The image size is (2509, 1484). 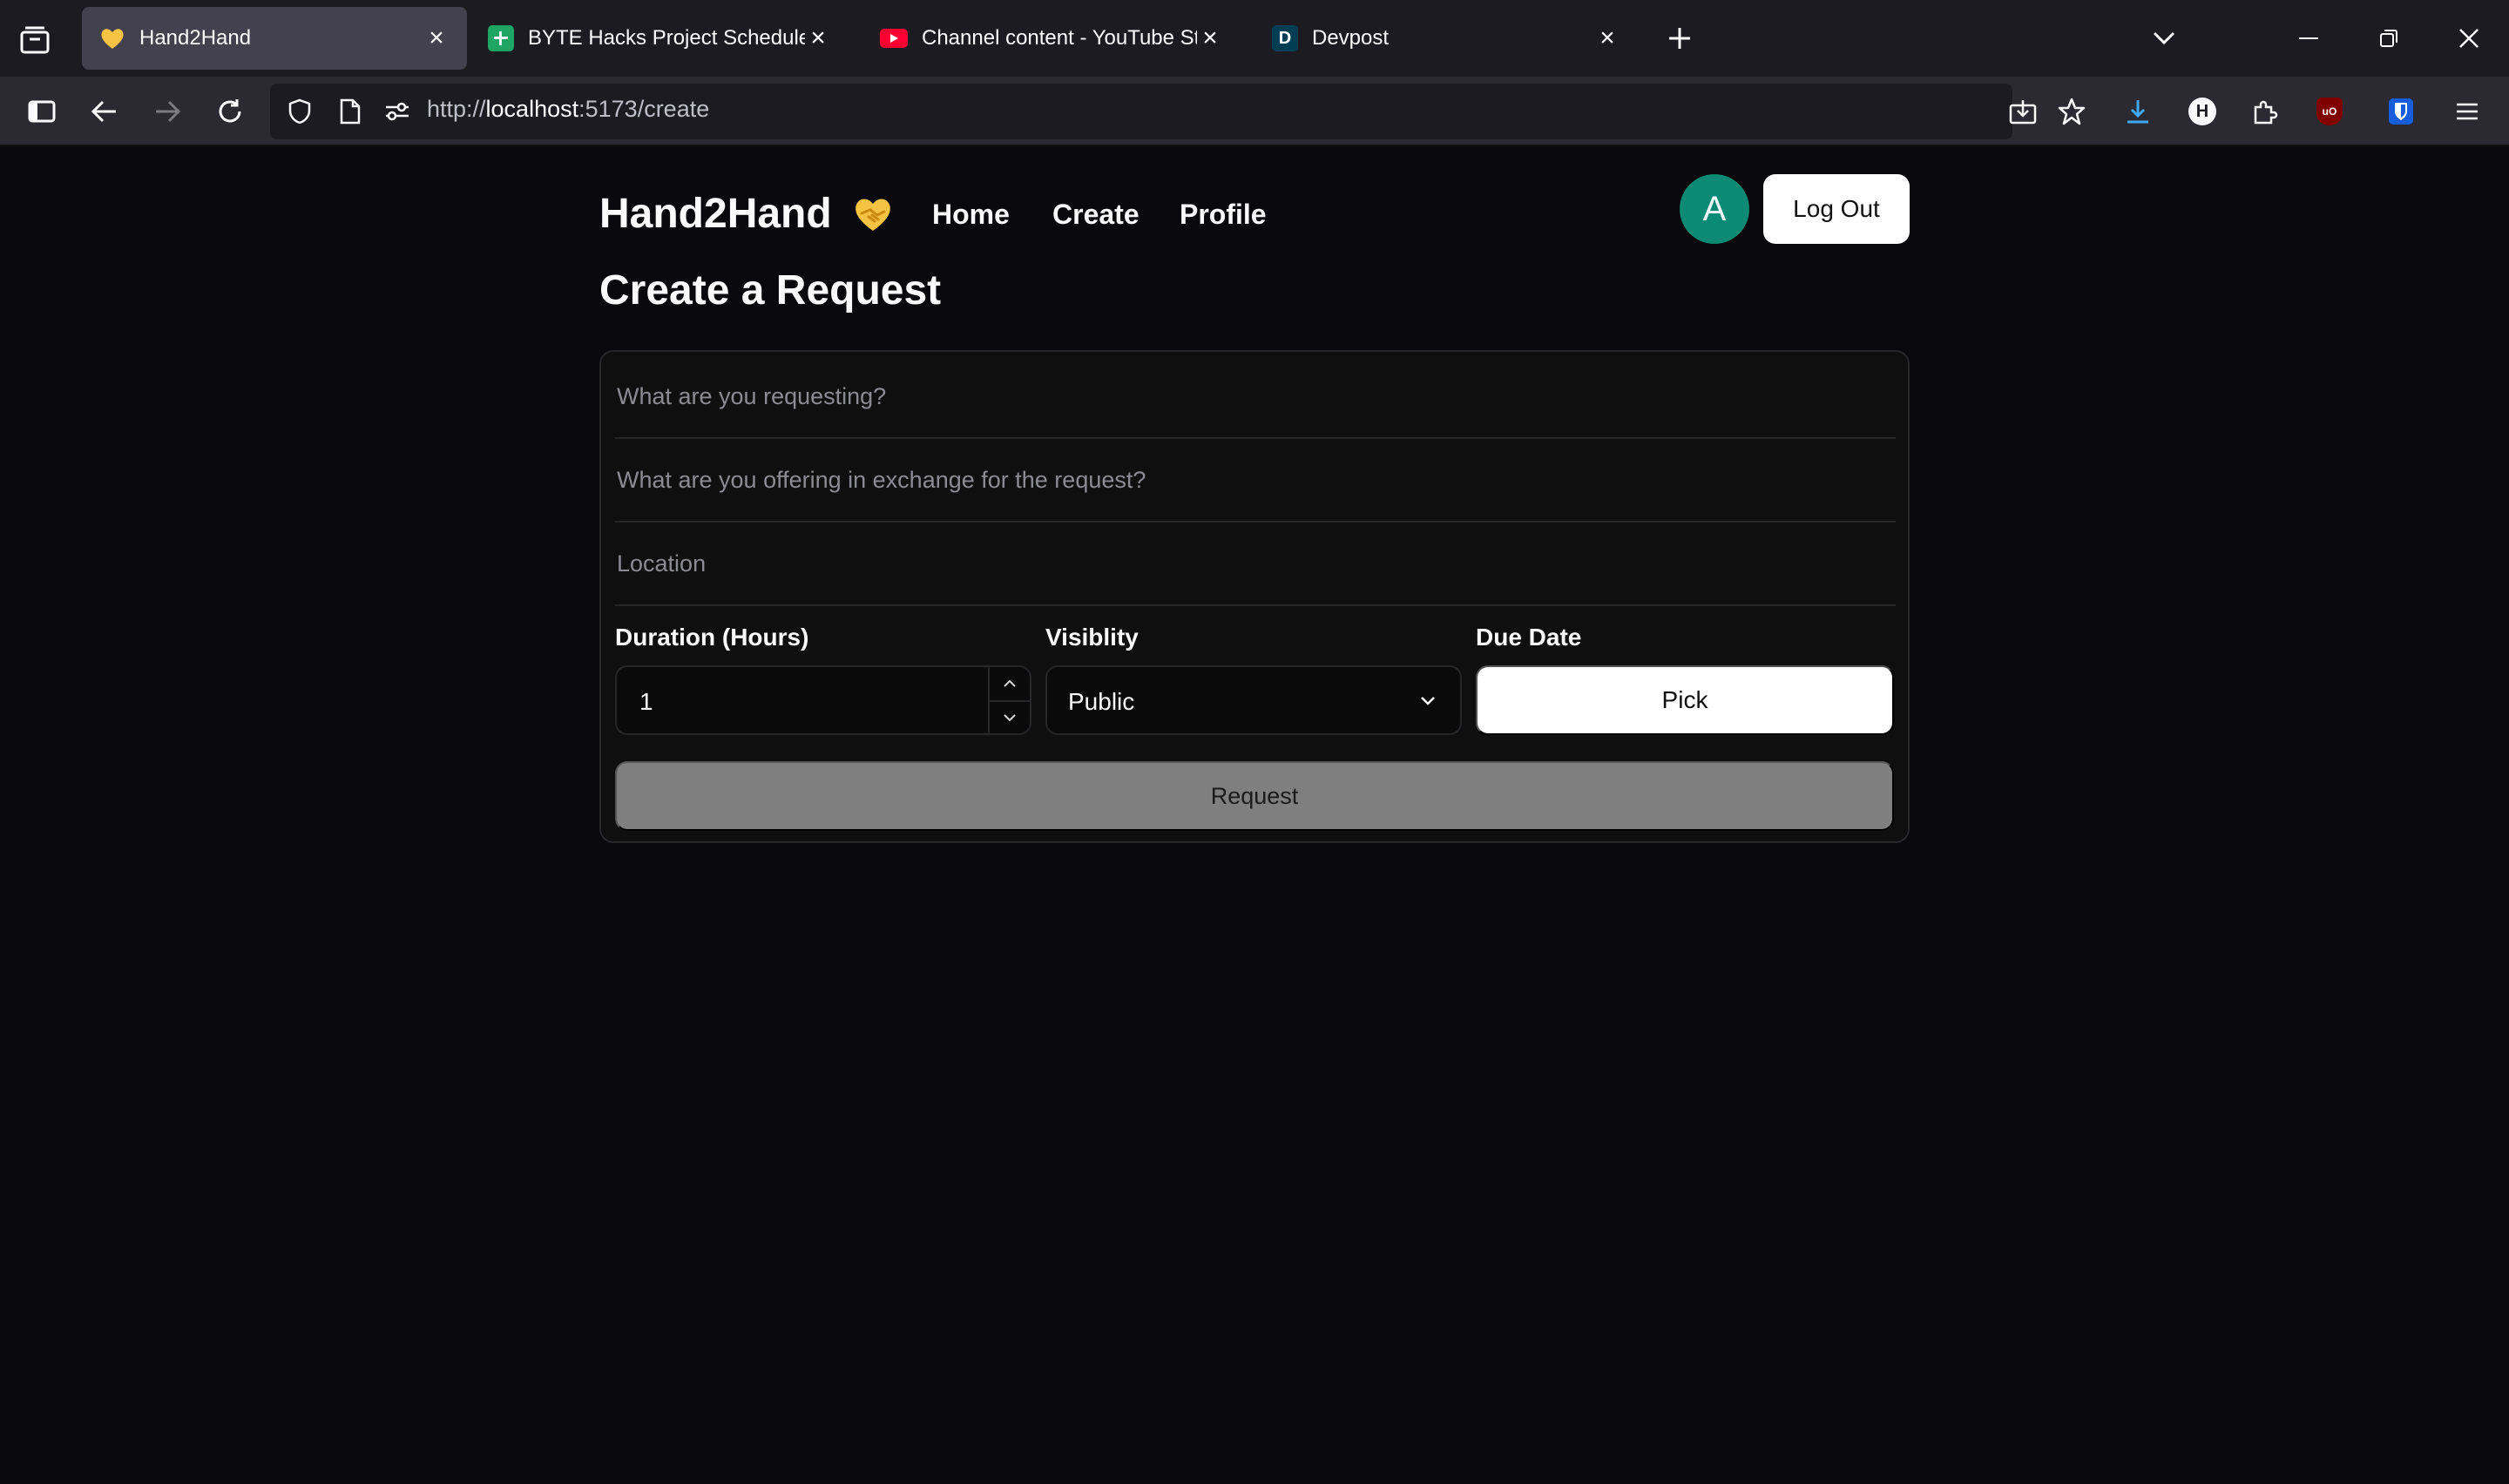 What do you see at coordinates (104, 112) in the screenshot?
I see `back-icon` at bounding box center [104, 112].